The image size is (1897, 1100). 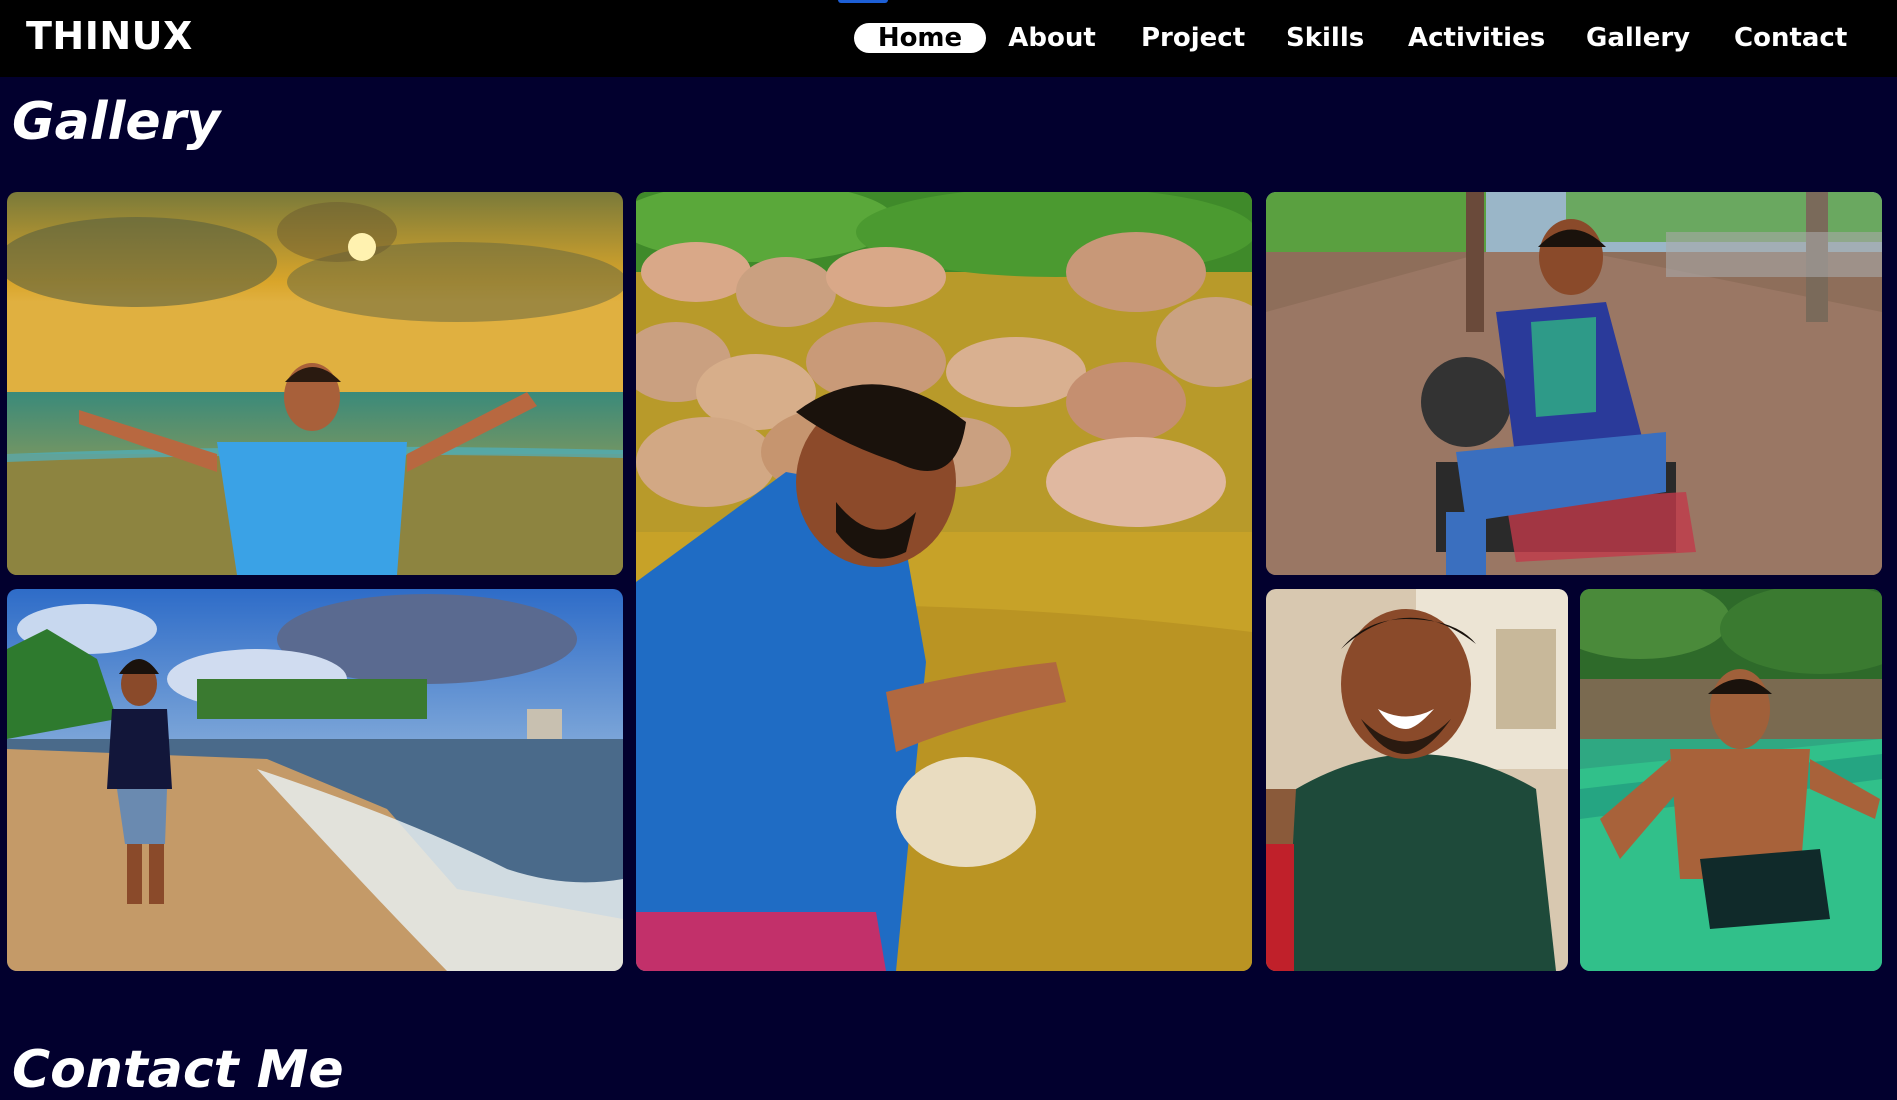 I want to click on nav-gallery: Gallery, so click(x=1638, y=38).